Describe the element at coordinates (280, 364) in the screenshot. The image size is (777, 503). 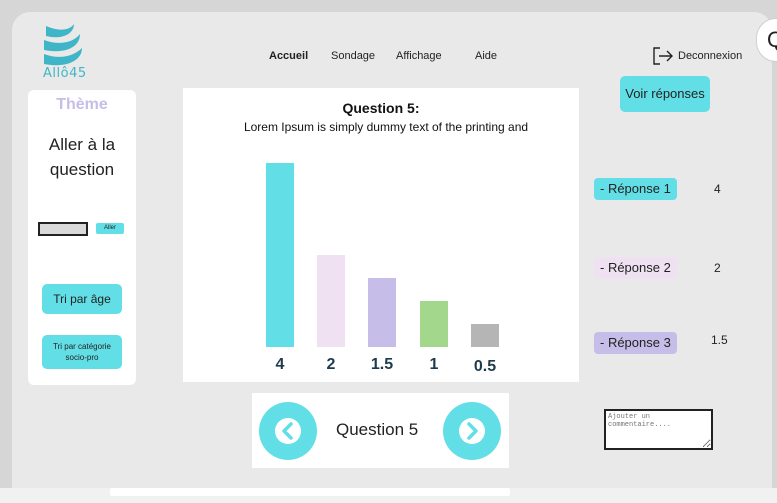
I see `bar-label-1: 4` at that location.